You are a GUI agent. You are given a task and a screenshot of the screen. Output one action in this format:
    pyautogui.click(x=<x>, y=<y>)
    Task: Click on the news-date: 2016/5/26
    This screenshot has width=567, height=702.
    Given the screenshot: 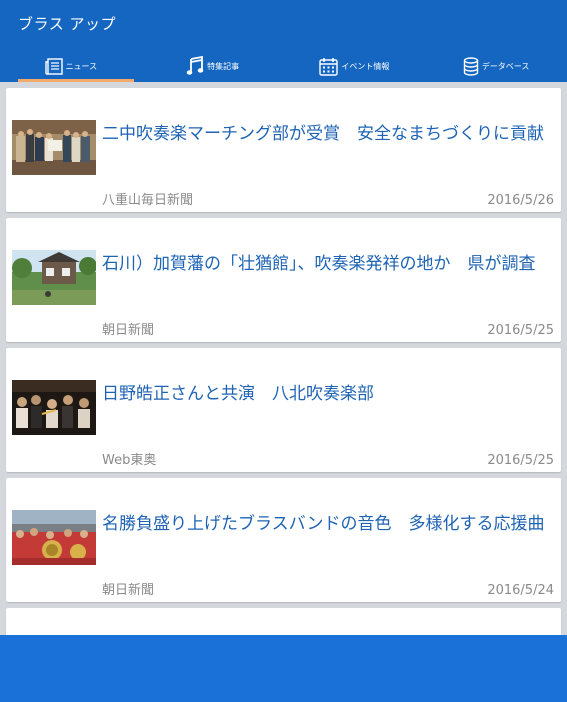 What is the action you would take?
    pyautogui.click(x=520, y=200)
    